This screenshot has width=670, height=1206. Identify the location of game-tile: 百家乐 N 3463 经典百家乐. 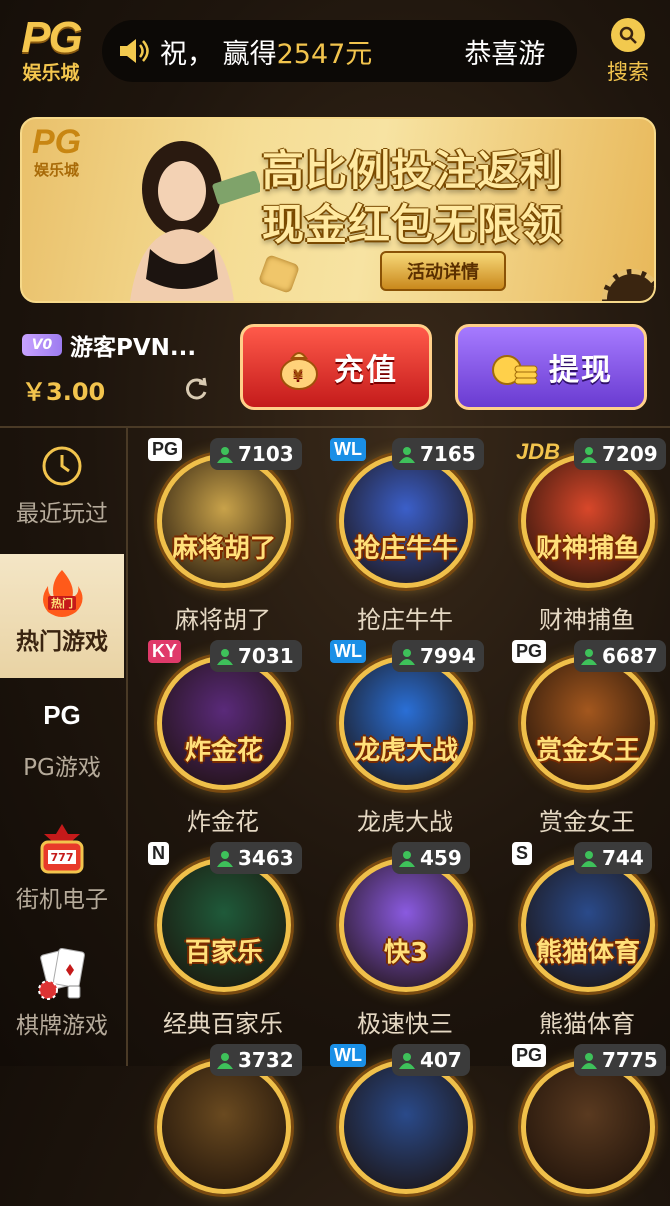
(223, 940).